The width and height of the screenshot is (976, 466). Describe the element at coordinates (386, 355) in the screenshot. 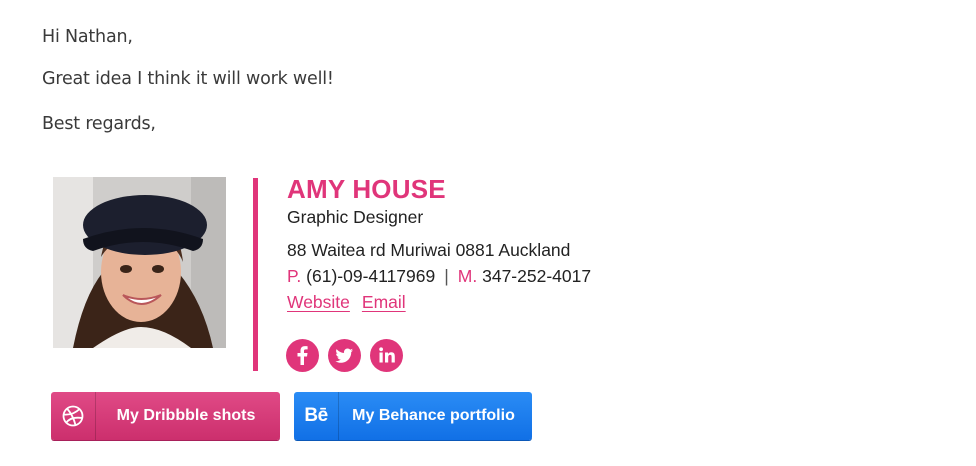

I see `linkedin-icon` at that location.